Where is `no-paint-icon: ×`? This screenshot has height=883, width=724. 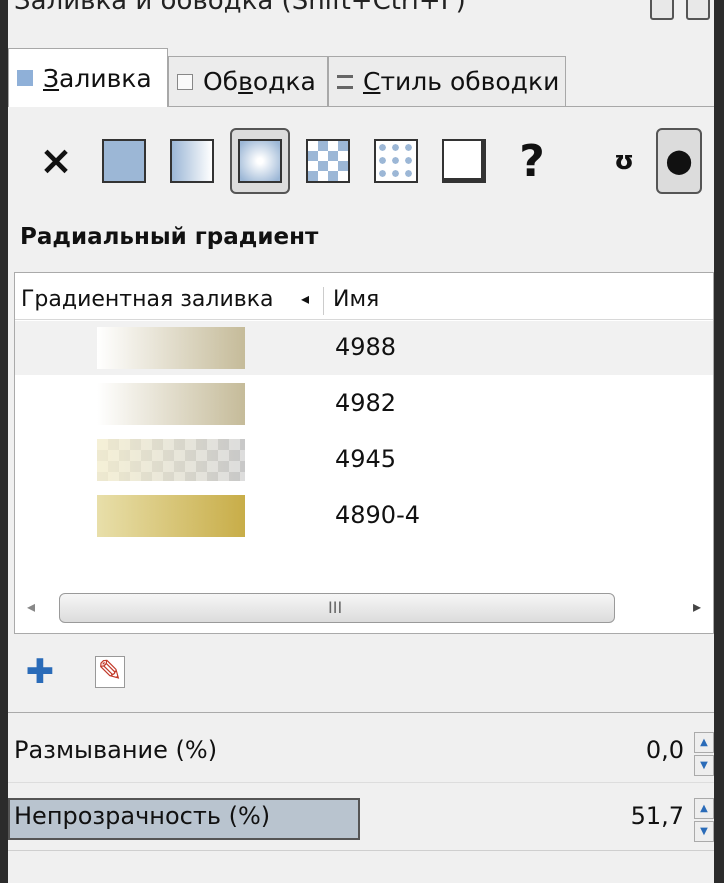
no-paint-icon: × is located at coordinates (56, 161).